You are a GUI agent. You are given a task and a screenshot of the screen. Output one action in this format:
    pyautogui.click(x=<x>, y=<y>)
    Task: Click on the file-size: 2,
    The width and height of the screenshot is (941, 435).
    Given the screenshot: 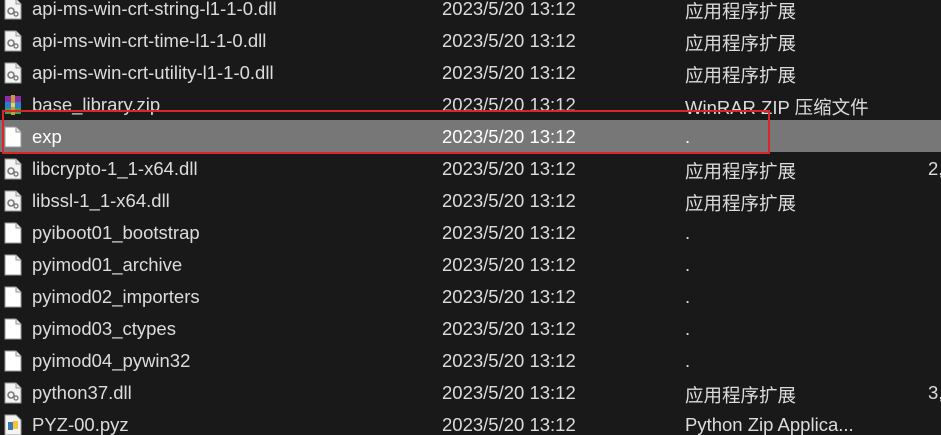 What is the action you would take?
    pyautogui.click(x=934, y=168)
    